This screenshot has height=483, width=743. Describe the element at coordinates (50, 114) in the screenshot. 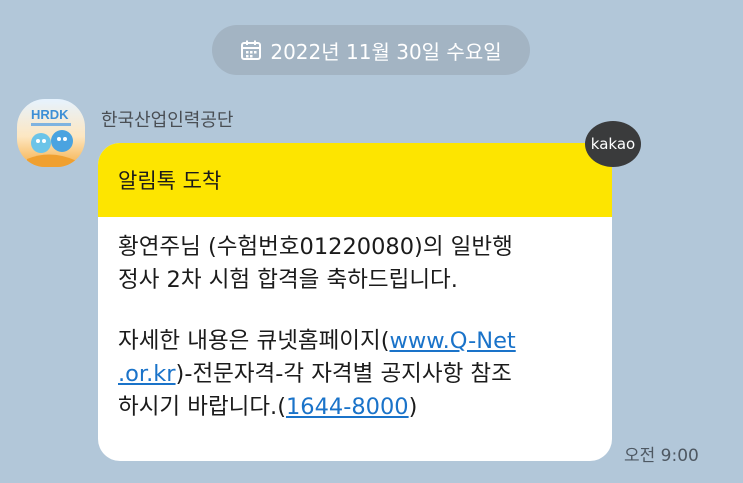

I see `svg-text: HRDK` at that location.